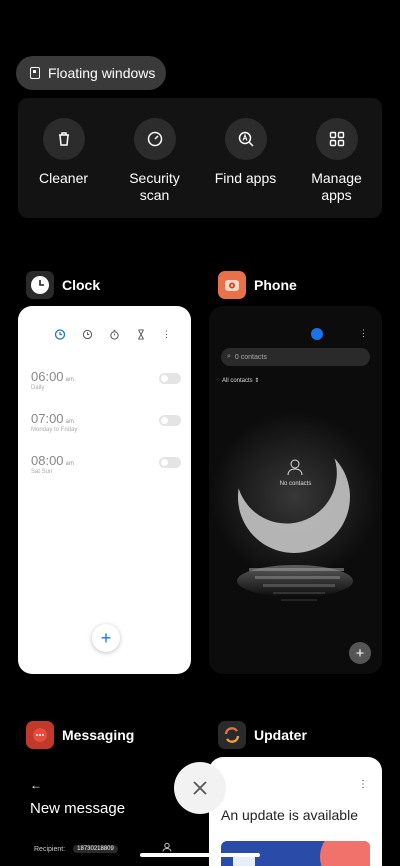  What do you see at coordinates (60, 334) in the screenshot?
I see `alarm-icon` at bounding box center [60, 334].